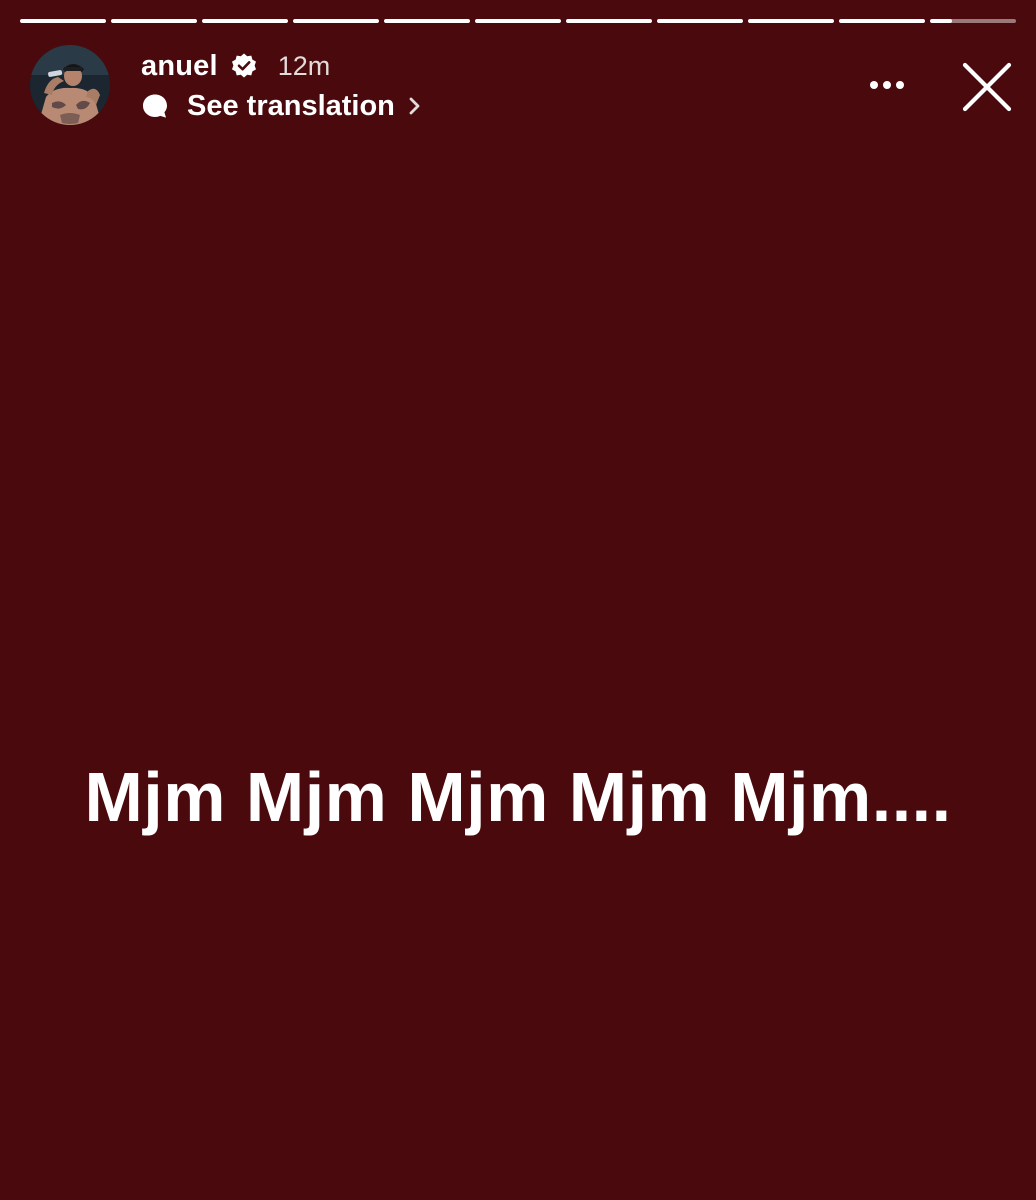 The width and height of the screenshot is (1036, 1200). I want to click on profile-photo, so click(70, 85).